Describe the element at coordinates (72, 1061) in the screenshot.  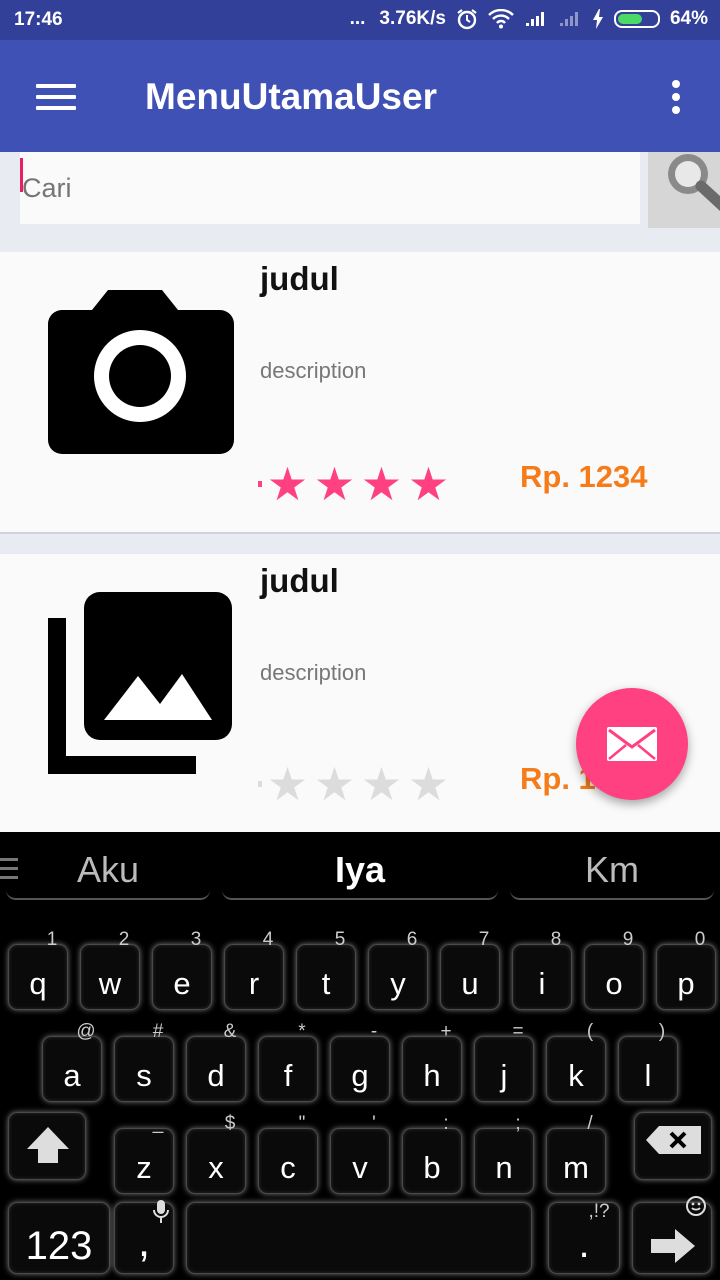
I see `key-a: @ a` at that location.